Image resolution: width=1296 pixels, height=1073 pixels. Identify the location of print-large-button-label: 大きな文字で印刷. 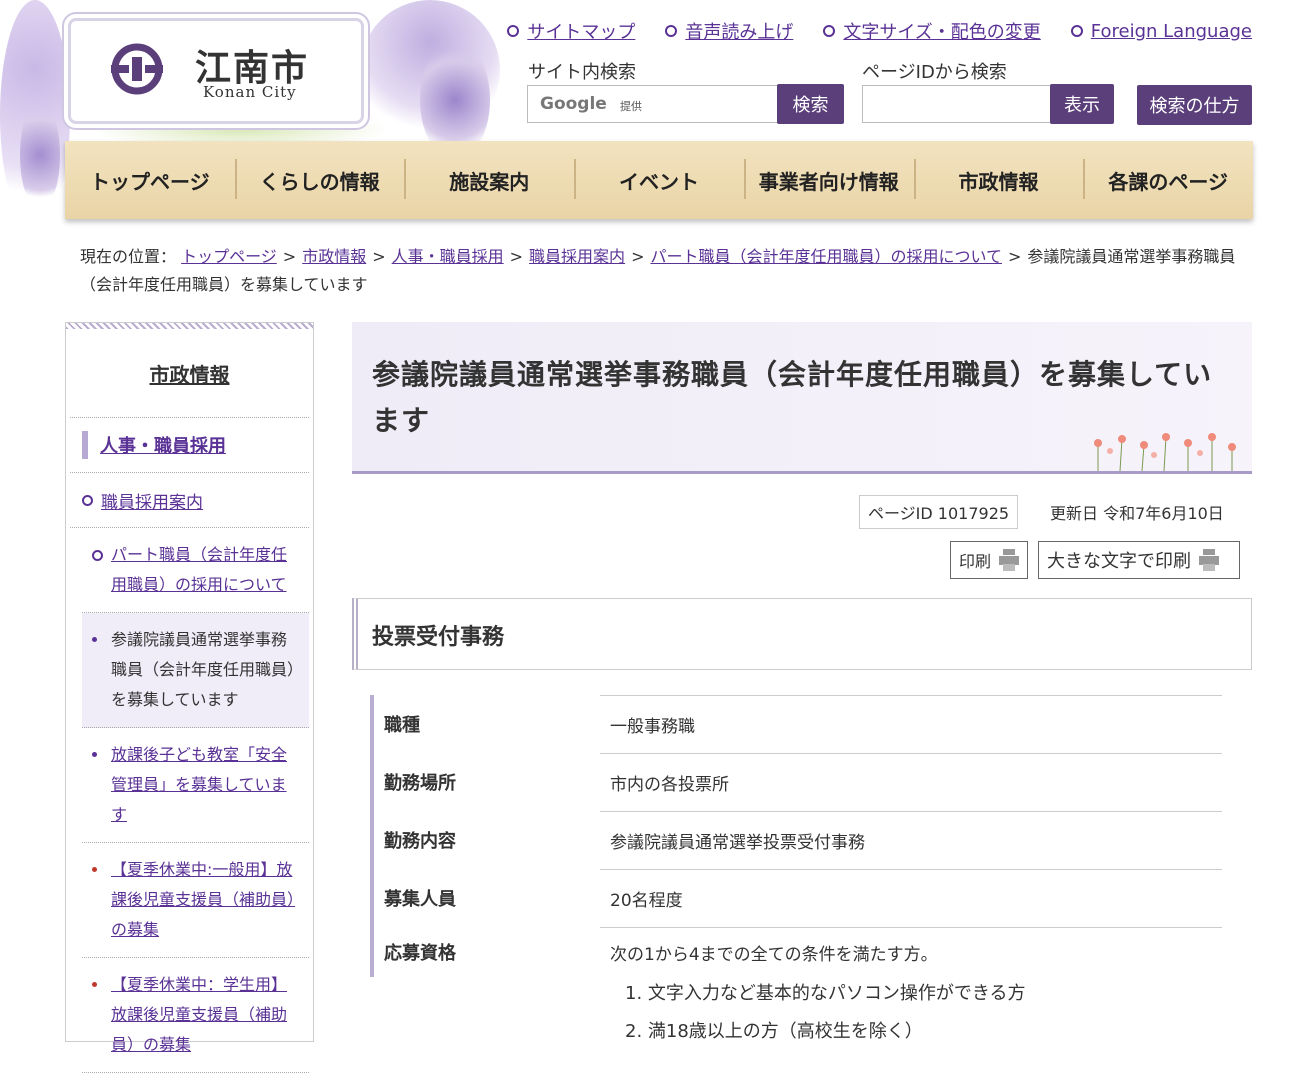
(1119, 561).